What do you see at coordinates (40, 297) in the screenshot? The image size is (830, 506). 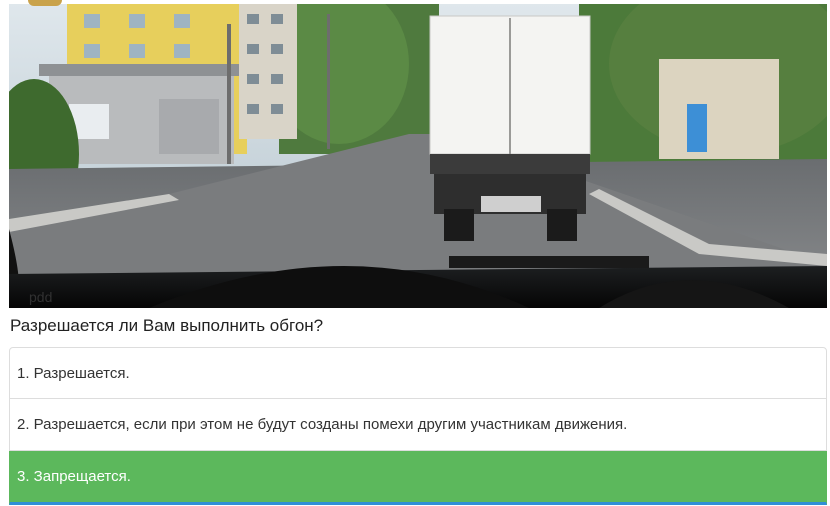 I see `watermark-text: pdd` at bounding box center [40, 297].